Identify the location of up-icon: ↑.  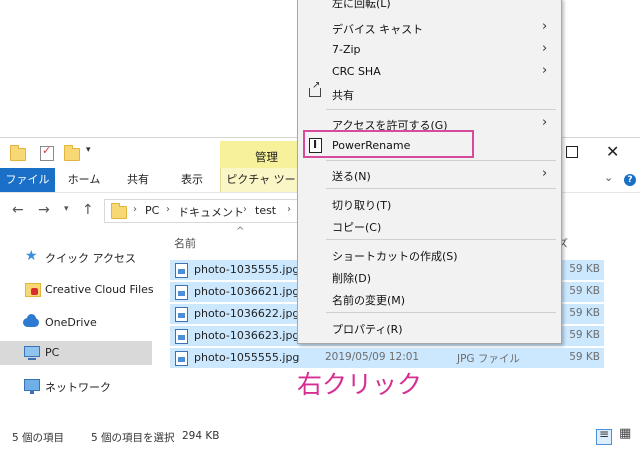
(88, 210).